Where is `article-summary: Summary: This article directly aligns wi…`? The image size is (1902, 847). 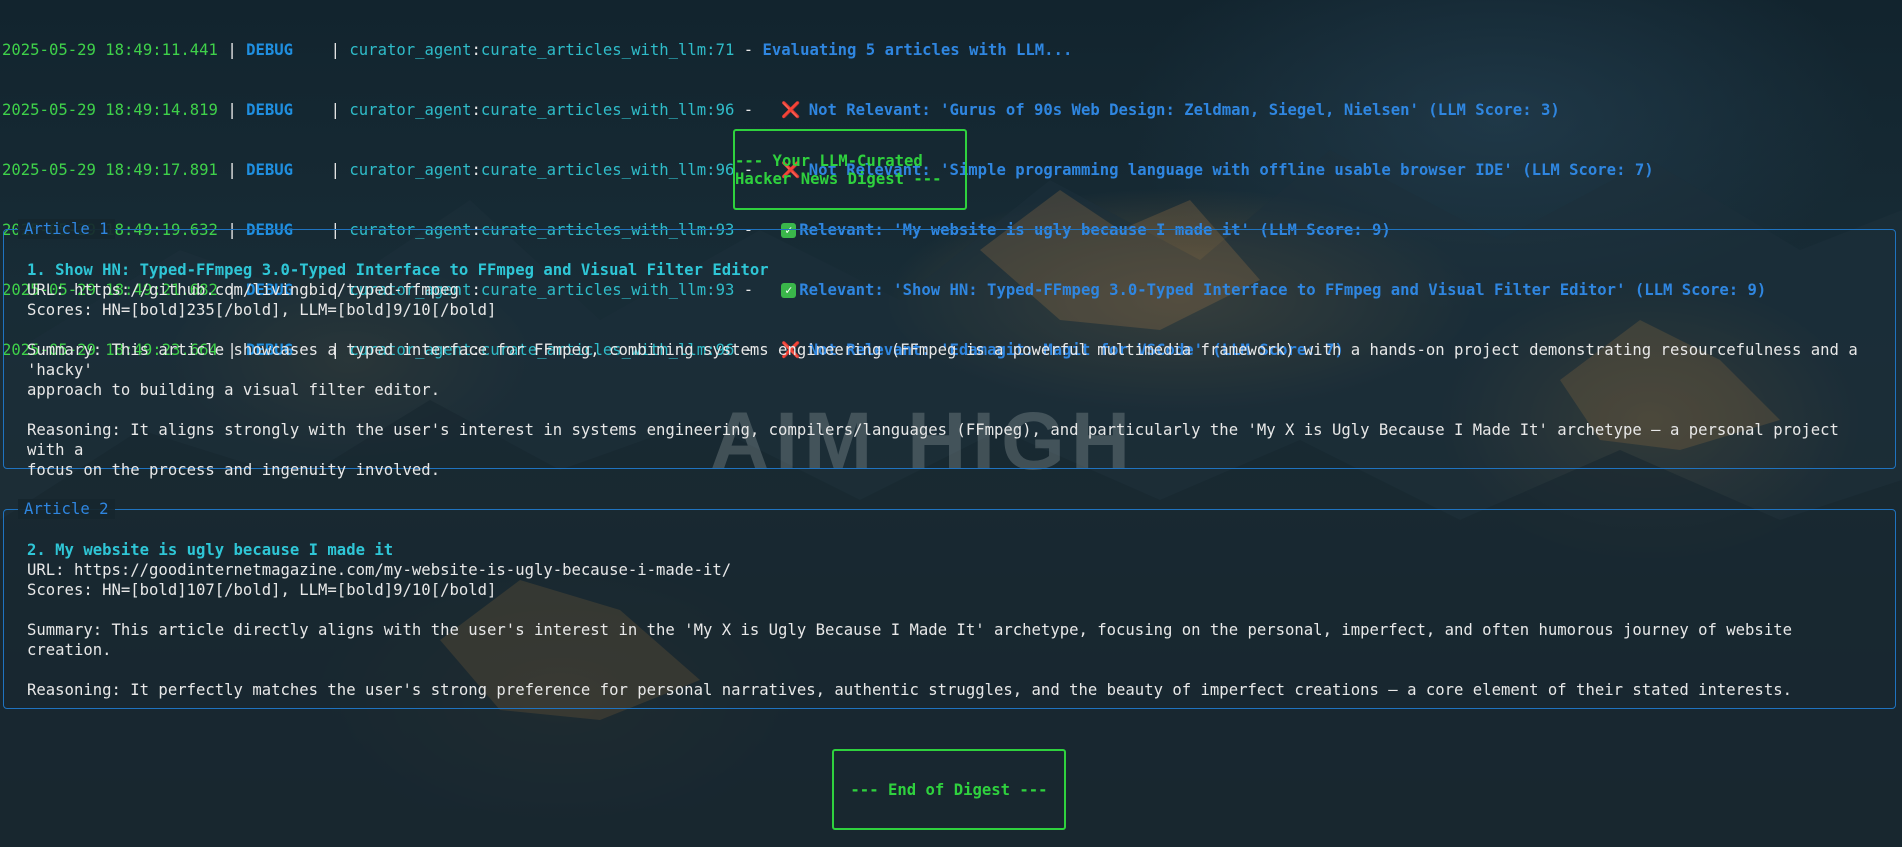
article-summary: Summary: This article directly aligns wi… is located at coordinates (909, 640).